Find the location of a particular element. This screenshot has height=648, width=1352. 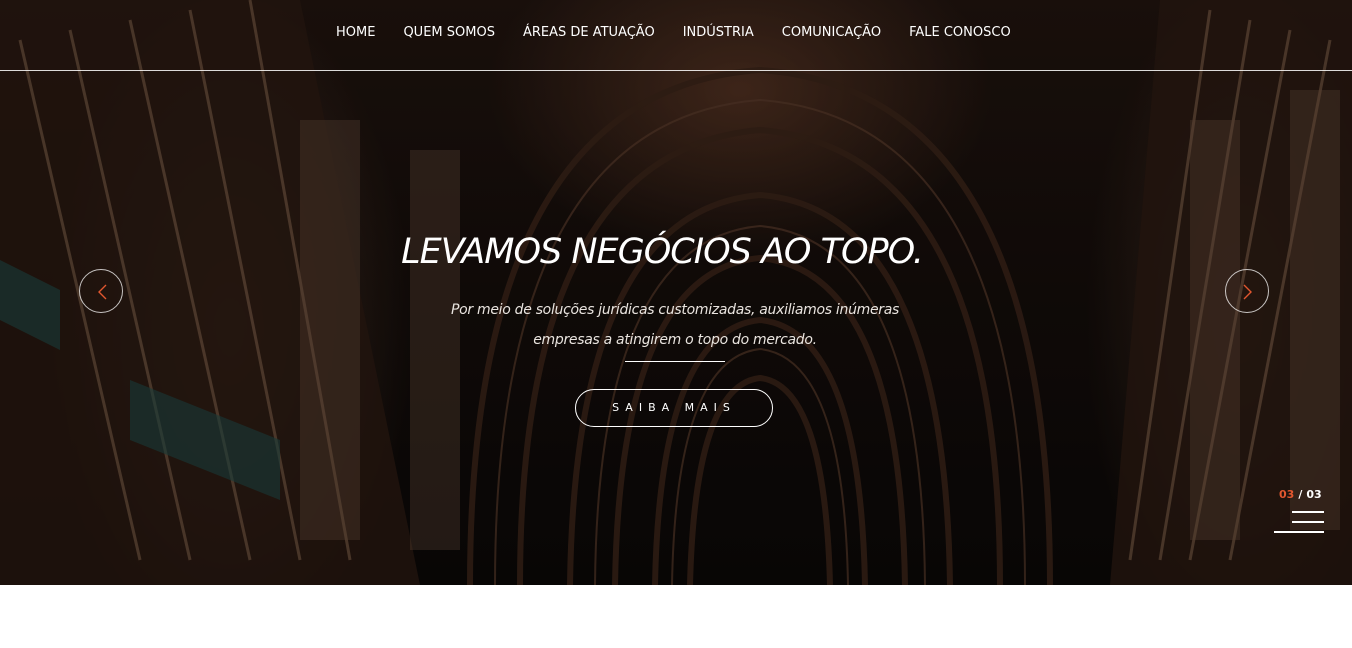

nav-item-comunicacao: COMUNICAÇÃO is located at coordinates (831, 32).